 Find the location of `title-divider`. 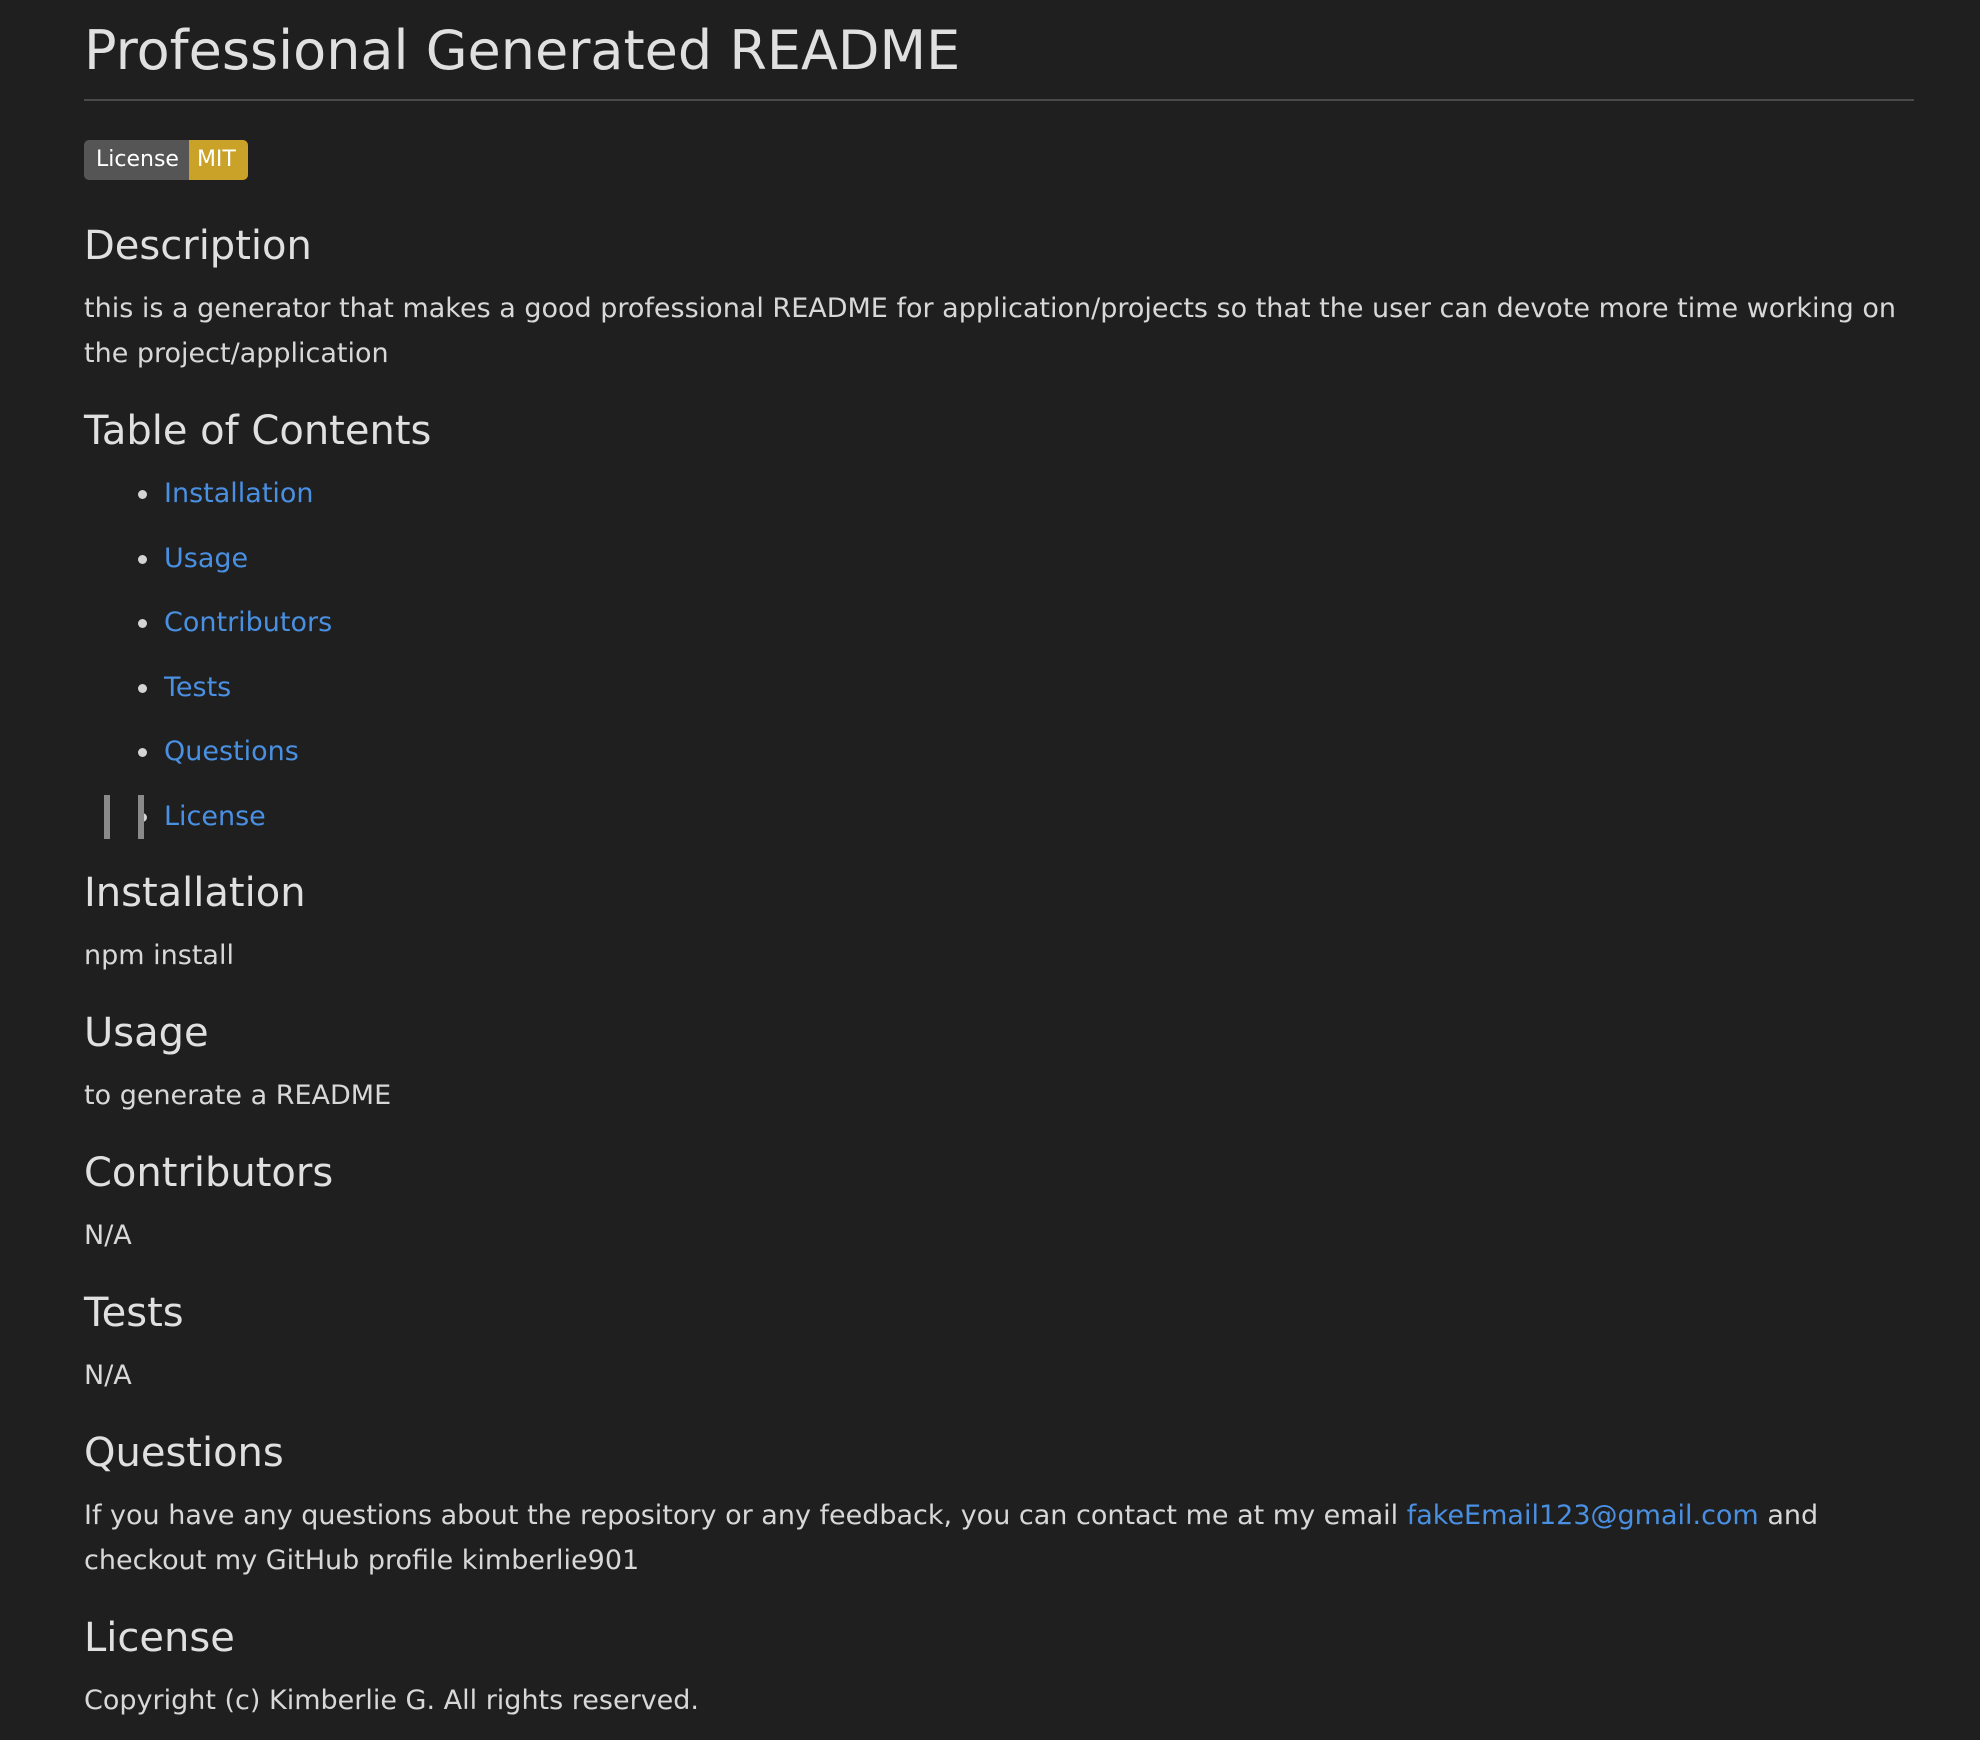

title-divider is located at coordinates (999, 100).